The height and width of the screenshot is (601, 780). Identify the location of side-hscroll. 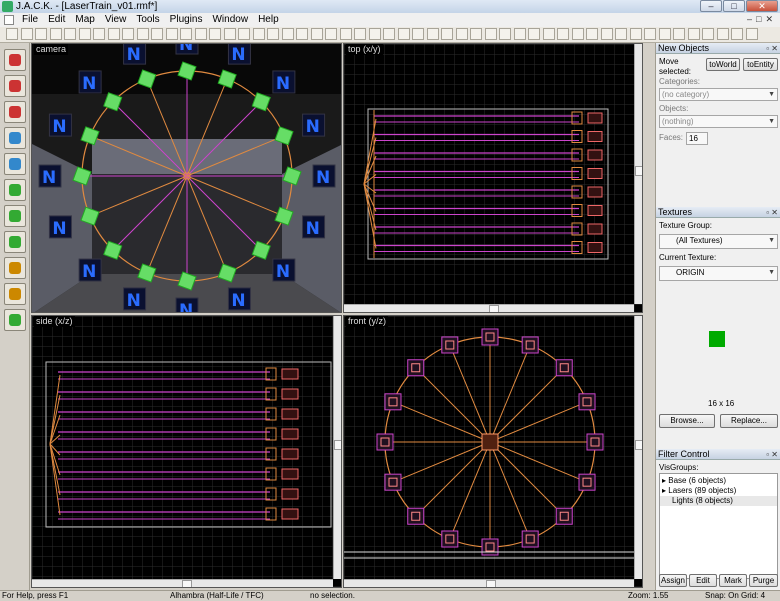
(182, 583).